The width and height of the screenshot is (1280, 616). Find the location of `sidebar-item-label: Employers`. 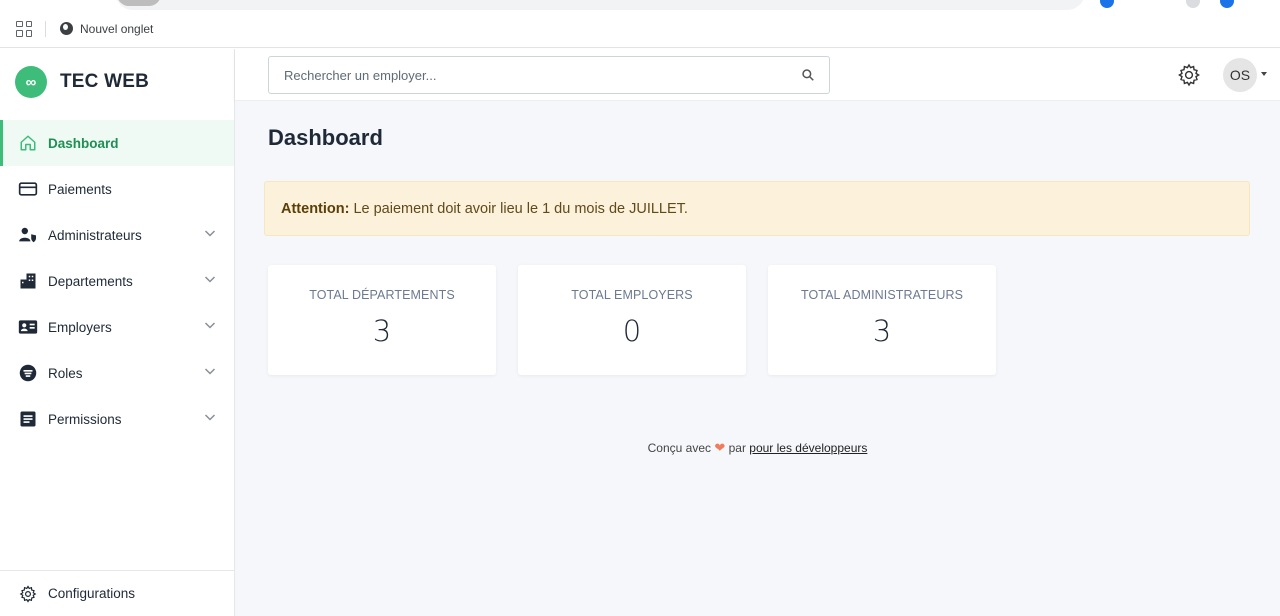

sidebar-item-label: Employers is located at coordinates (80, 327).